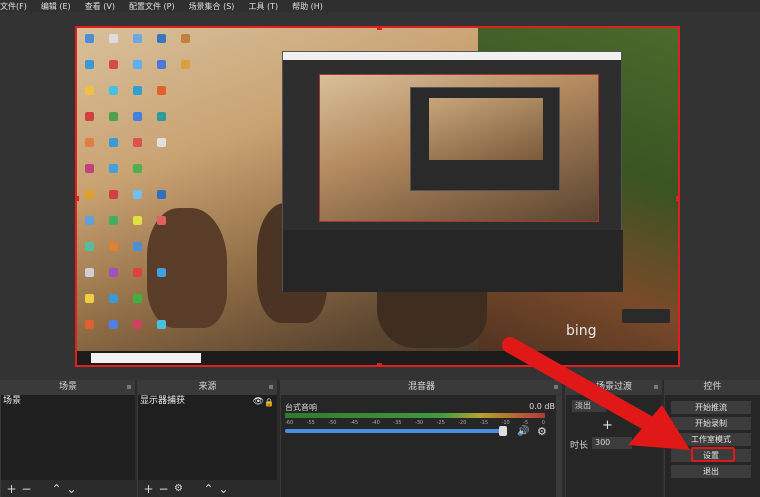  I want to click on scenes-header: 场景, so click(68, 387).